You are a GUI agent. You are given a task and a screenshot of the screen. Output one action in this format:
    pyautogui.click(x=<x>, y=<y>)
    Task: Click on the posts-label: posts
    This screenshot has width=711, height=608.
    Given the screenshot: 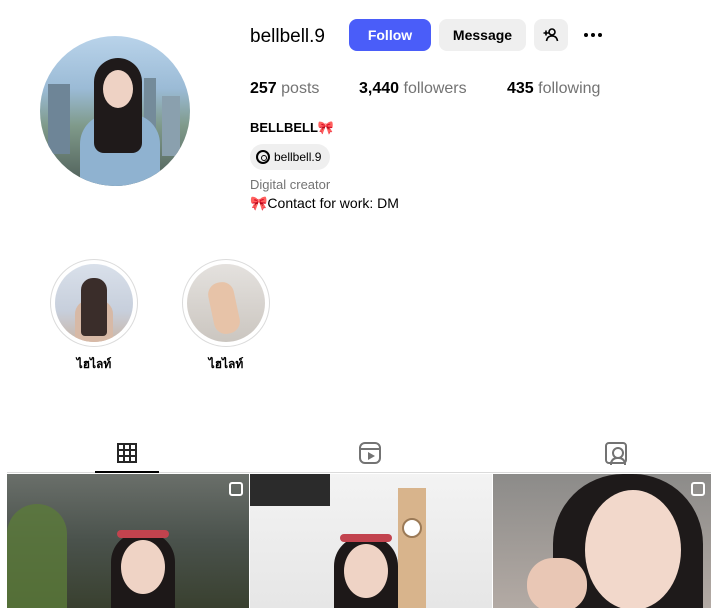 What is the action you would take?
    pyautogui.click(x=300, y=88)
    